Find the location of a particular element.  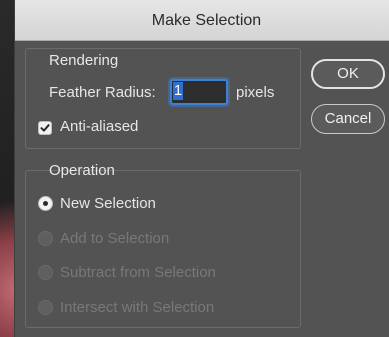

title-bar: Make Selection is located at coordinates (202, 20).